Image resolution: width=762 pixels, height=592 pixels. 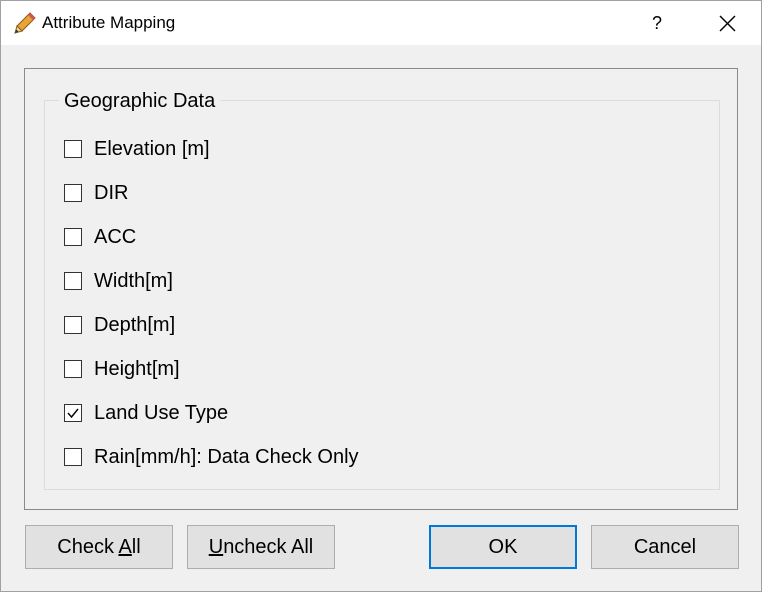 I want to click on cancel-button: Cancel, so click(x=665, y=547).